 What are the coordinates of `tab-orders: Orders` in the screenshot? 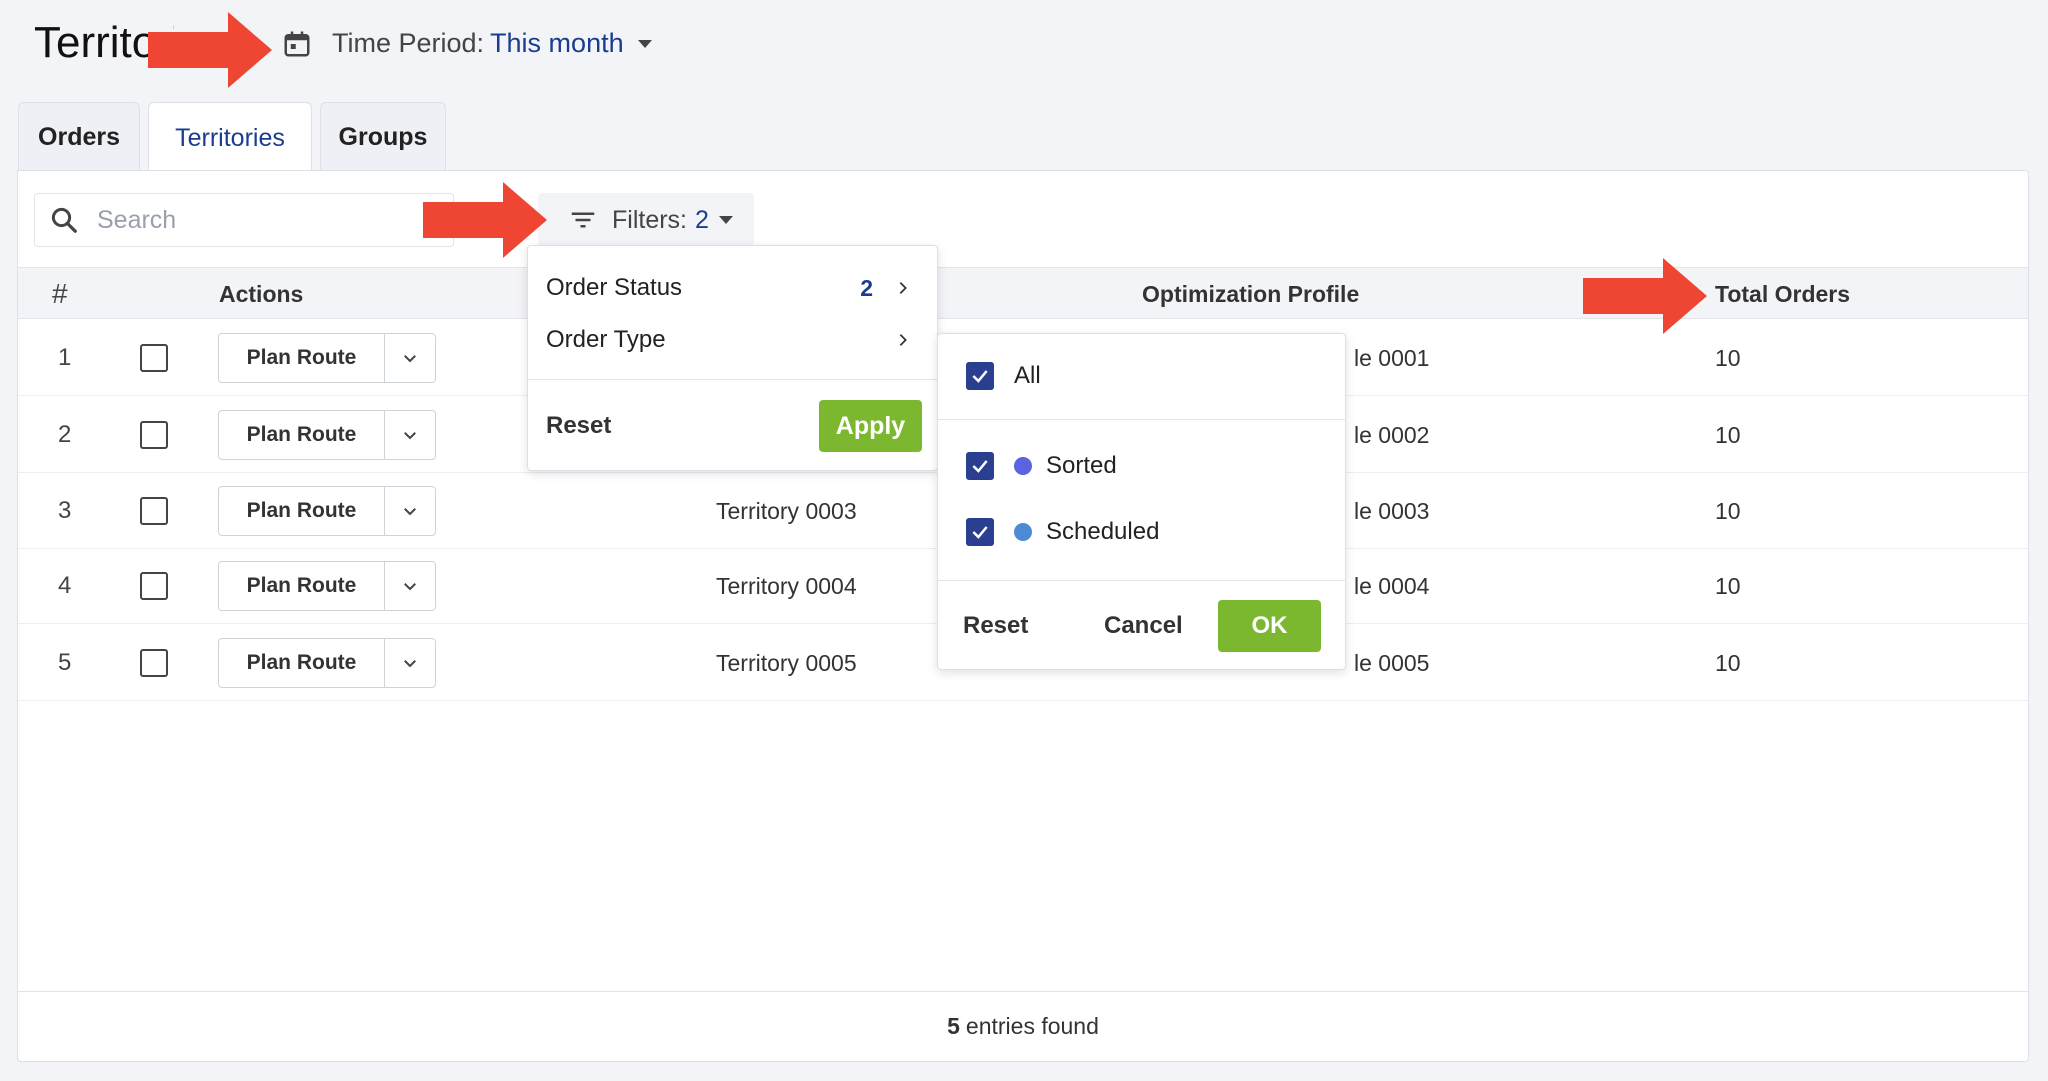 It's located at (79, 137).